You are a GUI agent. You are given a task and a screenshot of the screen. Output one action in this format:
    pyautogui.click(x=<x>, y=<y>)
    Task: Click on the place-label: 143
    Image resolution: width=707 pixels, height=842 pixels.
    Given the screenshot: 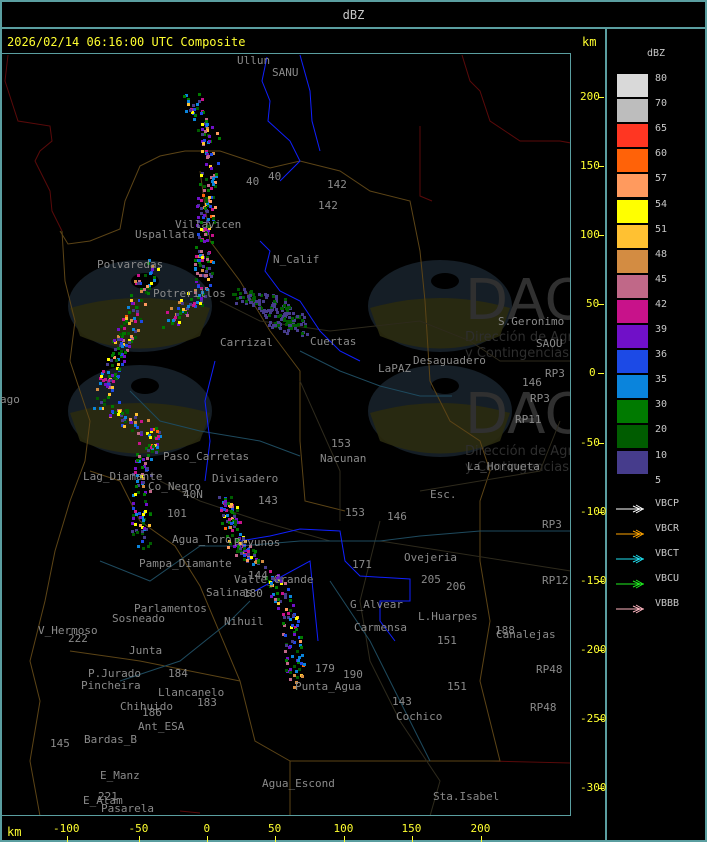 What is the action you would take?
    pyautogui.click(x=402, y=701)
    